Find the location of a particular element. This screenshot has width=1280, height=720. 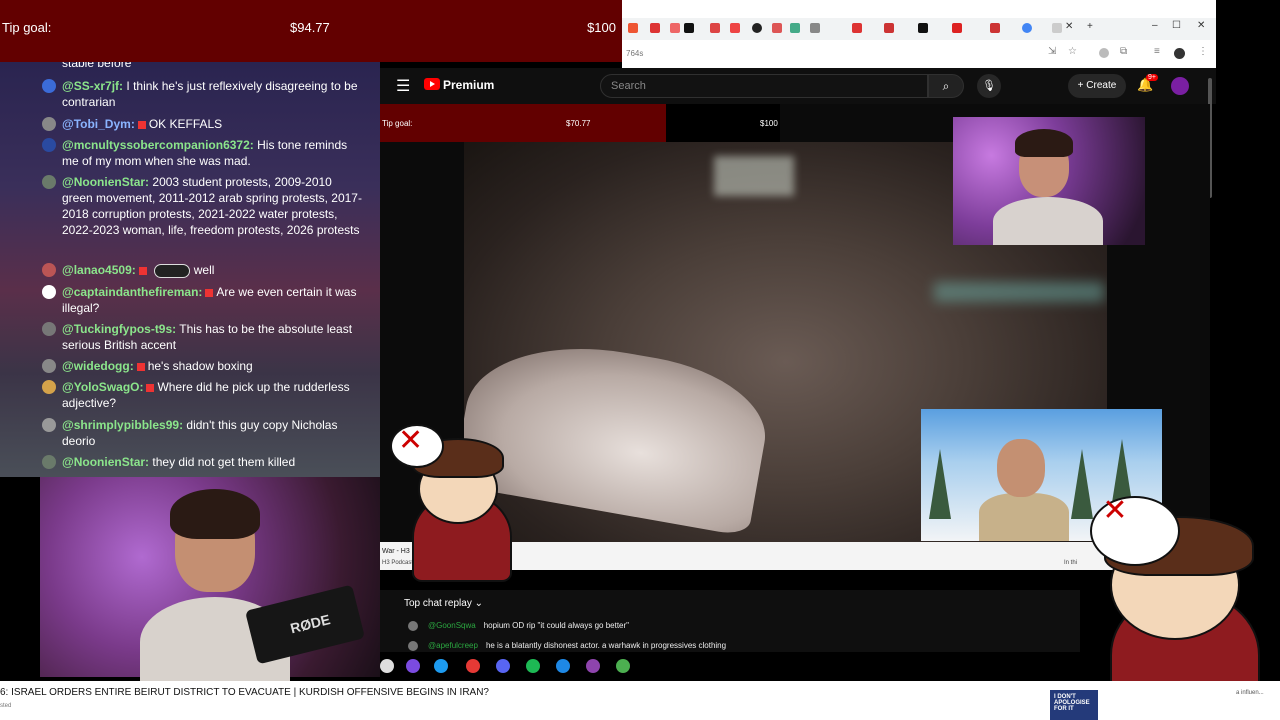

minimize-icon: – is located at coordinates (1155, 25).